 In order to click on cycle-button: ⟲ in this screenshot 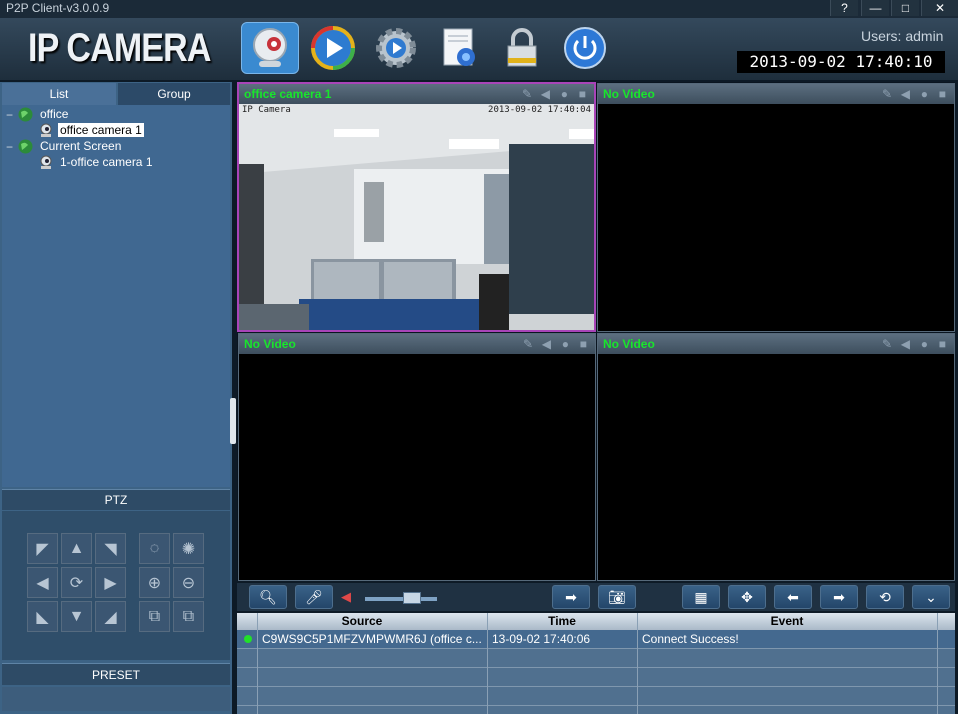, I will do `click(885, 597)`.